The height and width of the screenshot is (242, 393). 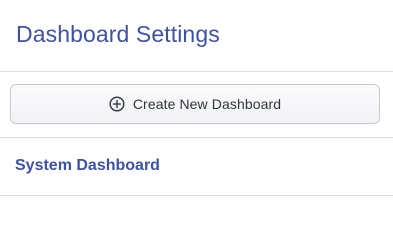 What do you see at coordinates (207, 104) in the screenshot?
I see `create-new-dashboard-label: Create New Dashboard` at bounding box center [207, 104].